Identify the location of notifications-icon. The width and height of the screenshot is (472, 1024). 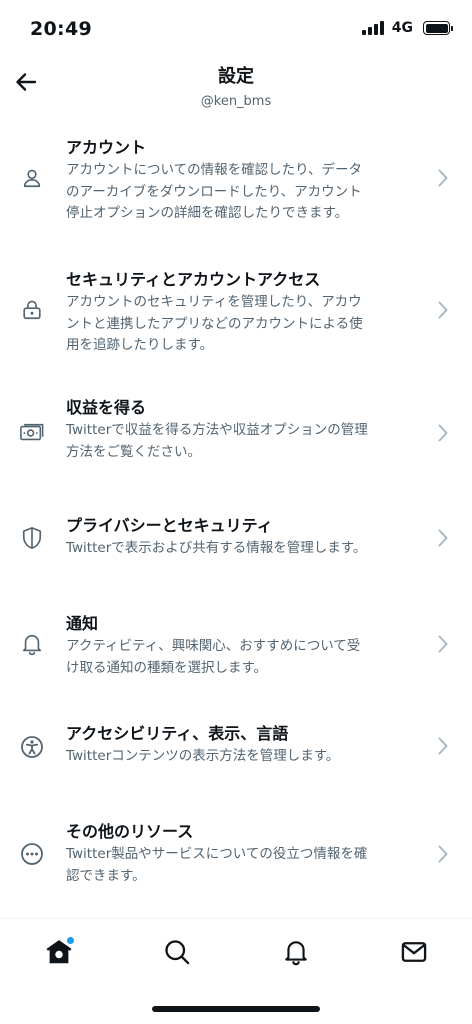
(296, 953).